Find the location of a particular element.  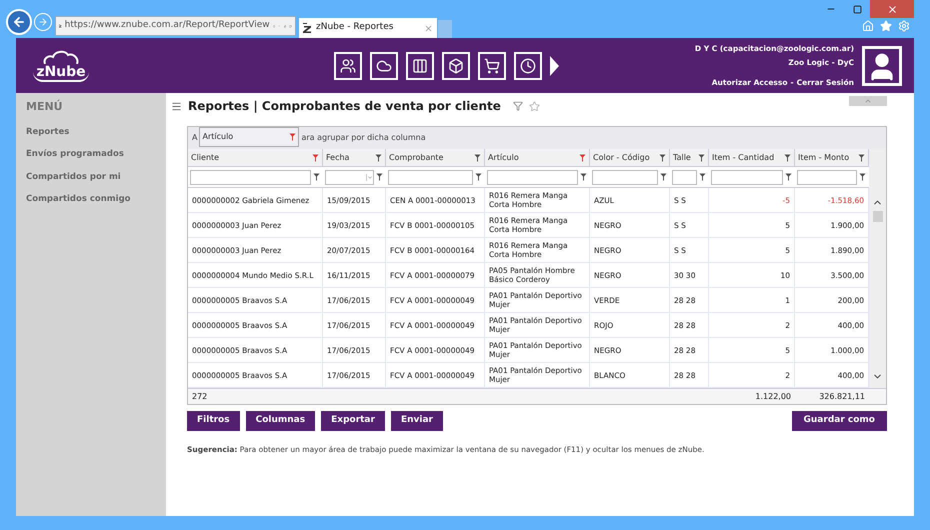

favorites-icon is located at coordinates (886, 26).